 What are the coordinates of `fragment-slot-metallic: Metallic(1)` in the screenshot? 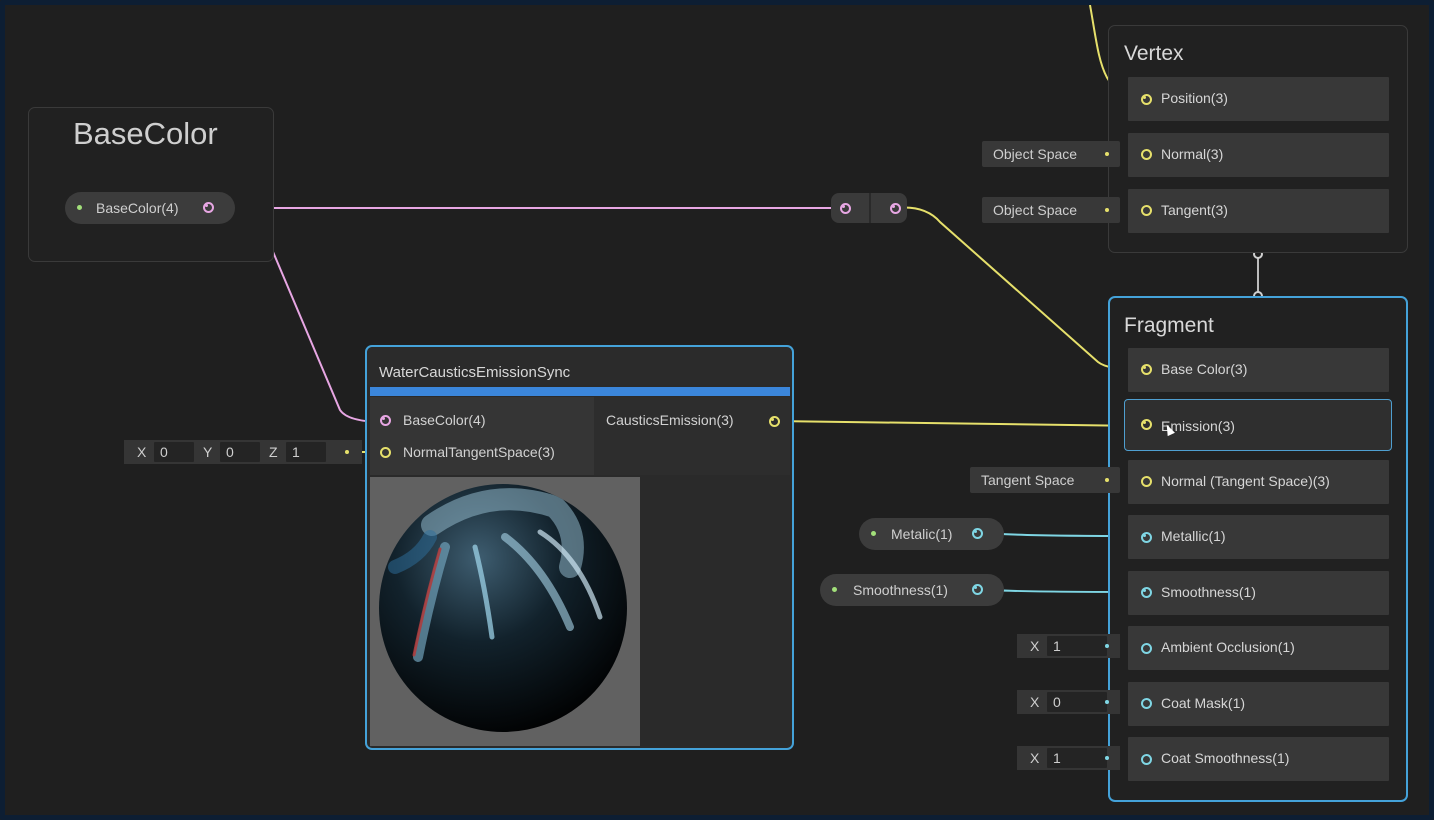 It's located at (1258, 537).